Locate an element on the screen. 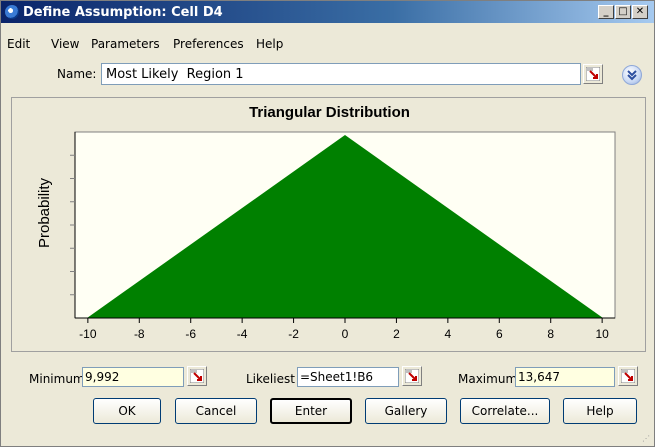 This screenshot has height=447, width=655. x-tick-label: -2 is located at coordinates (293, 334).